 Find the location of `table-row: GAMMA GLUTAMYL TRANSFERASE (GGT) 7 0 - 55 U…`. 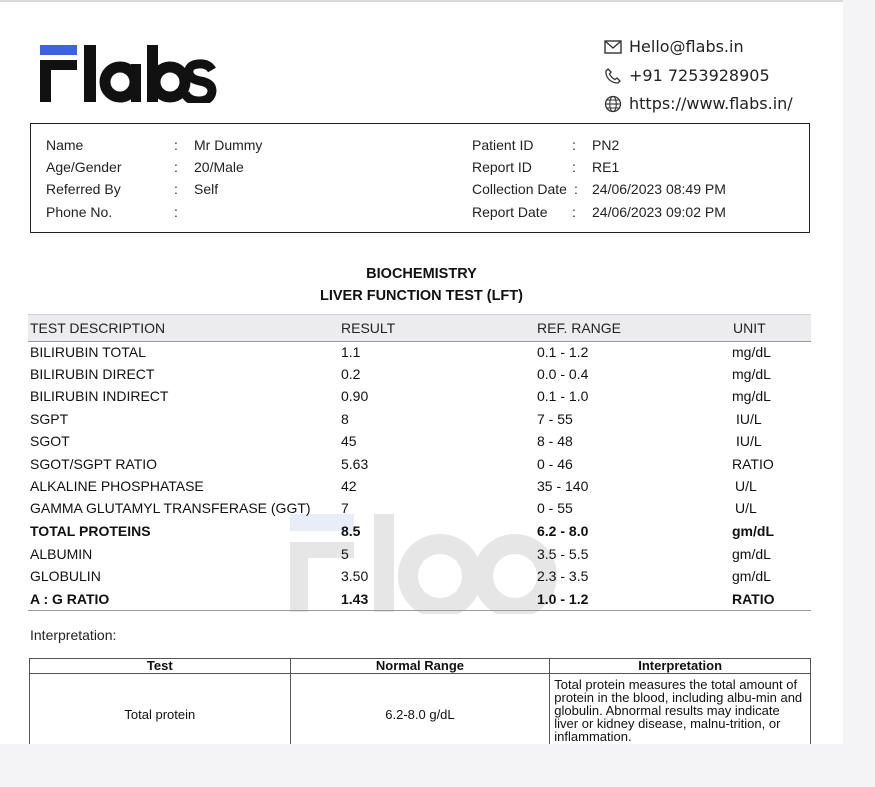

table-row: GAMMA GLUTAMYL TRANSFERASE (GGT) 7 0 - 55 U… is located at coordinates (419, 511).